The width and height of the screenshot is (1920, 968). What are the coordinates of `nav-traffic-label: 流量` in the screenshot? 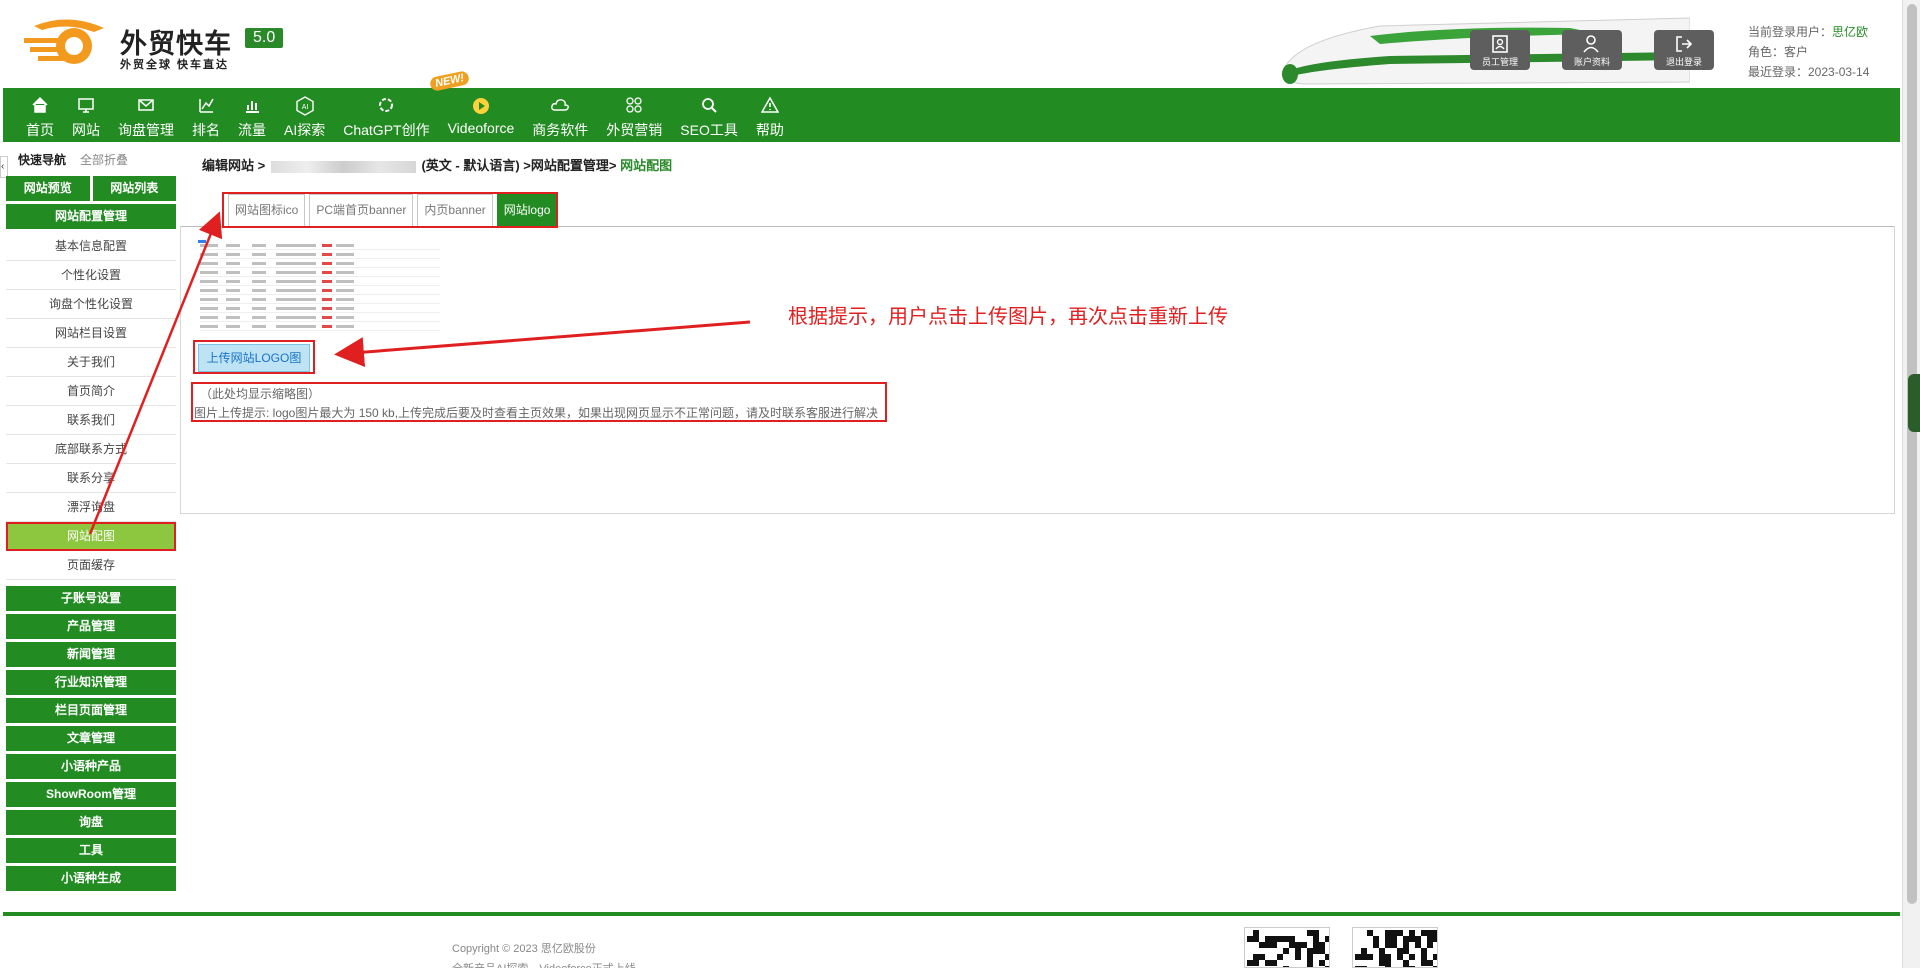 It's located at (252, 130).